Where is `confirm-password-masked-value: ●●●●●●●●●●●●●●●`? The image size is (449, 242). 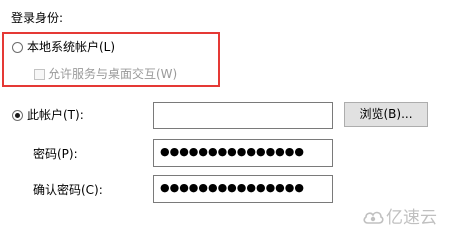
confirm-password-masked-value: ●●●●●●●●●●●●●●● is located at coordinates (232, 187).